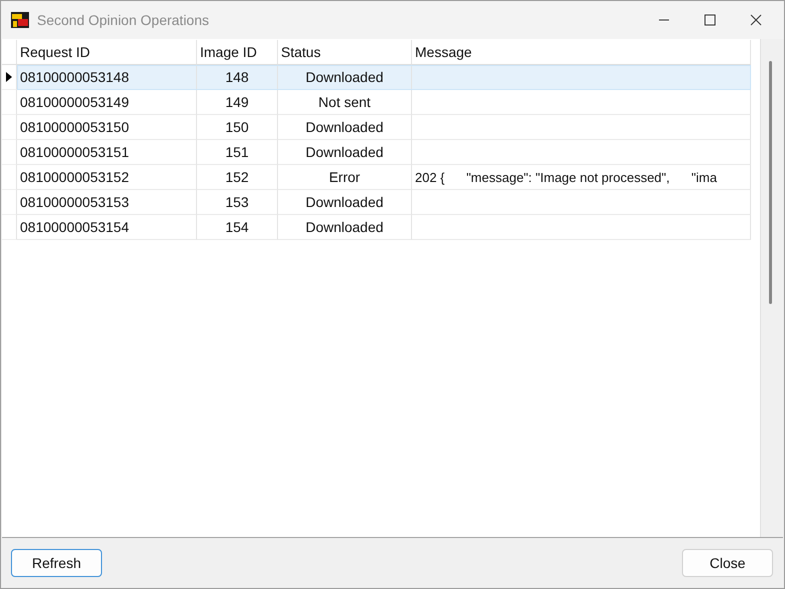  I want to click on table-cell: 08100000053148, so click(75, 77).